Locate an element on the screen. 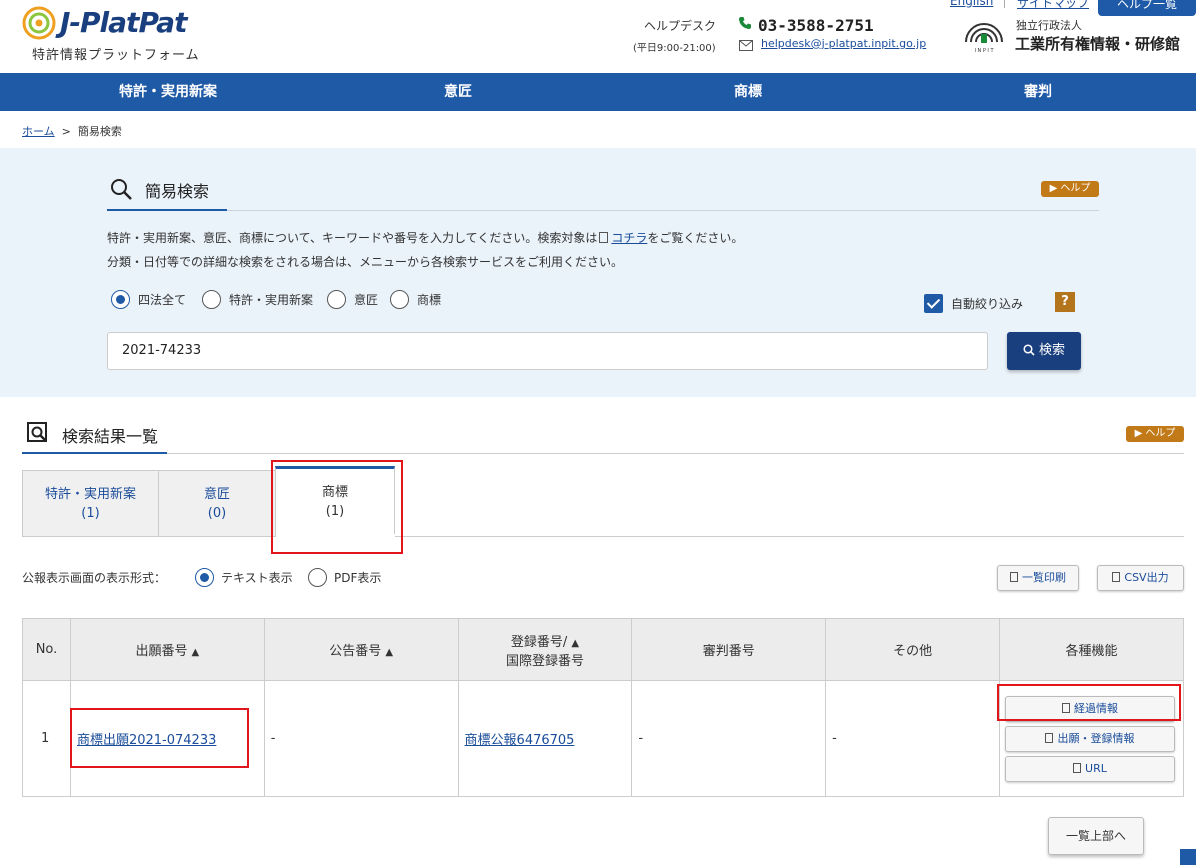 This screenshot has height=865, width=1196. breadcrumb-current: 簡易検索 is located at coordinates (99, 131).